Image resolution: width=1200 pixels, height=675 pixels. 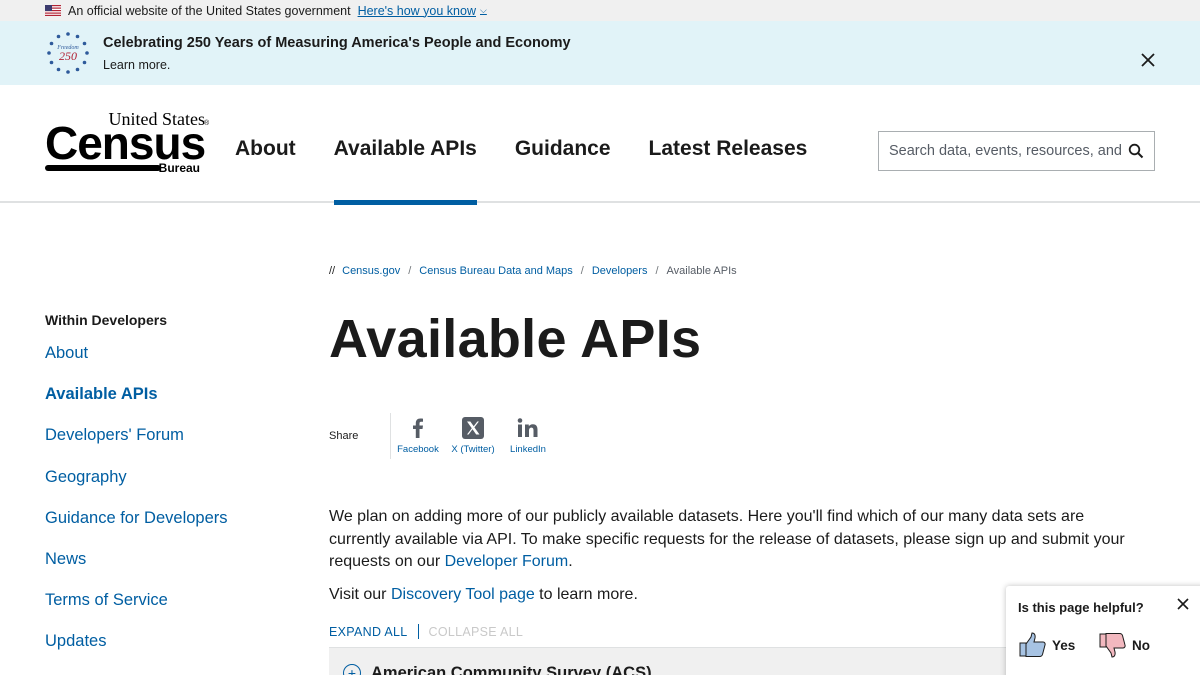 What do you see at coordinates (170, 364) in the screenshot?
I see `sidebar-item-about: About` at bounding box center [170, 364].